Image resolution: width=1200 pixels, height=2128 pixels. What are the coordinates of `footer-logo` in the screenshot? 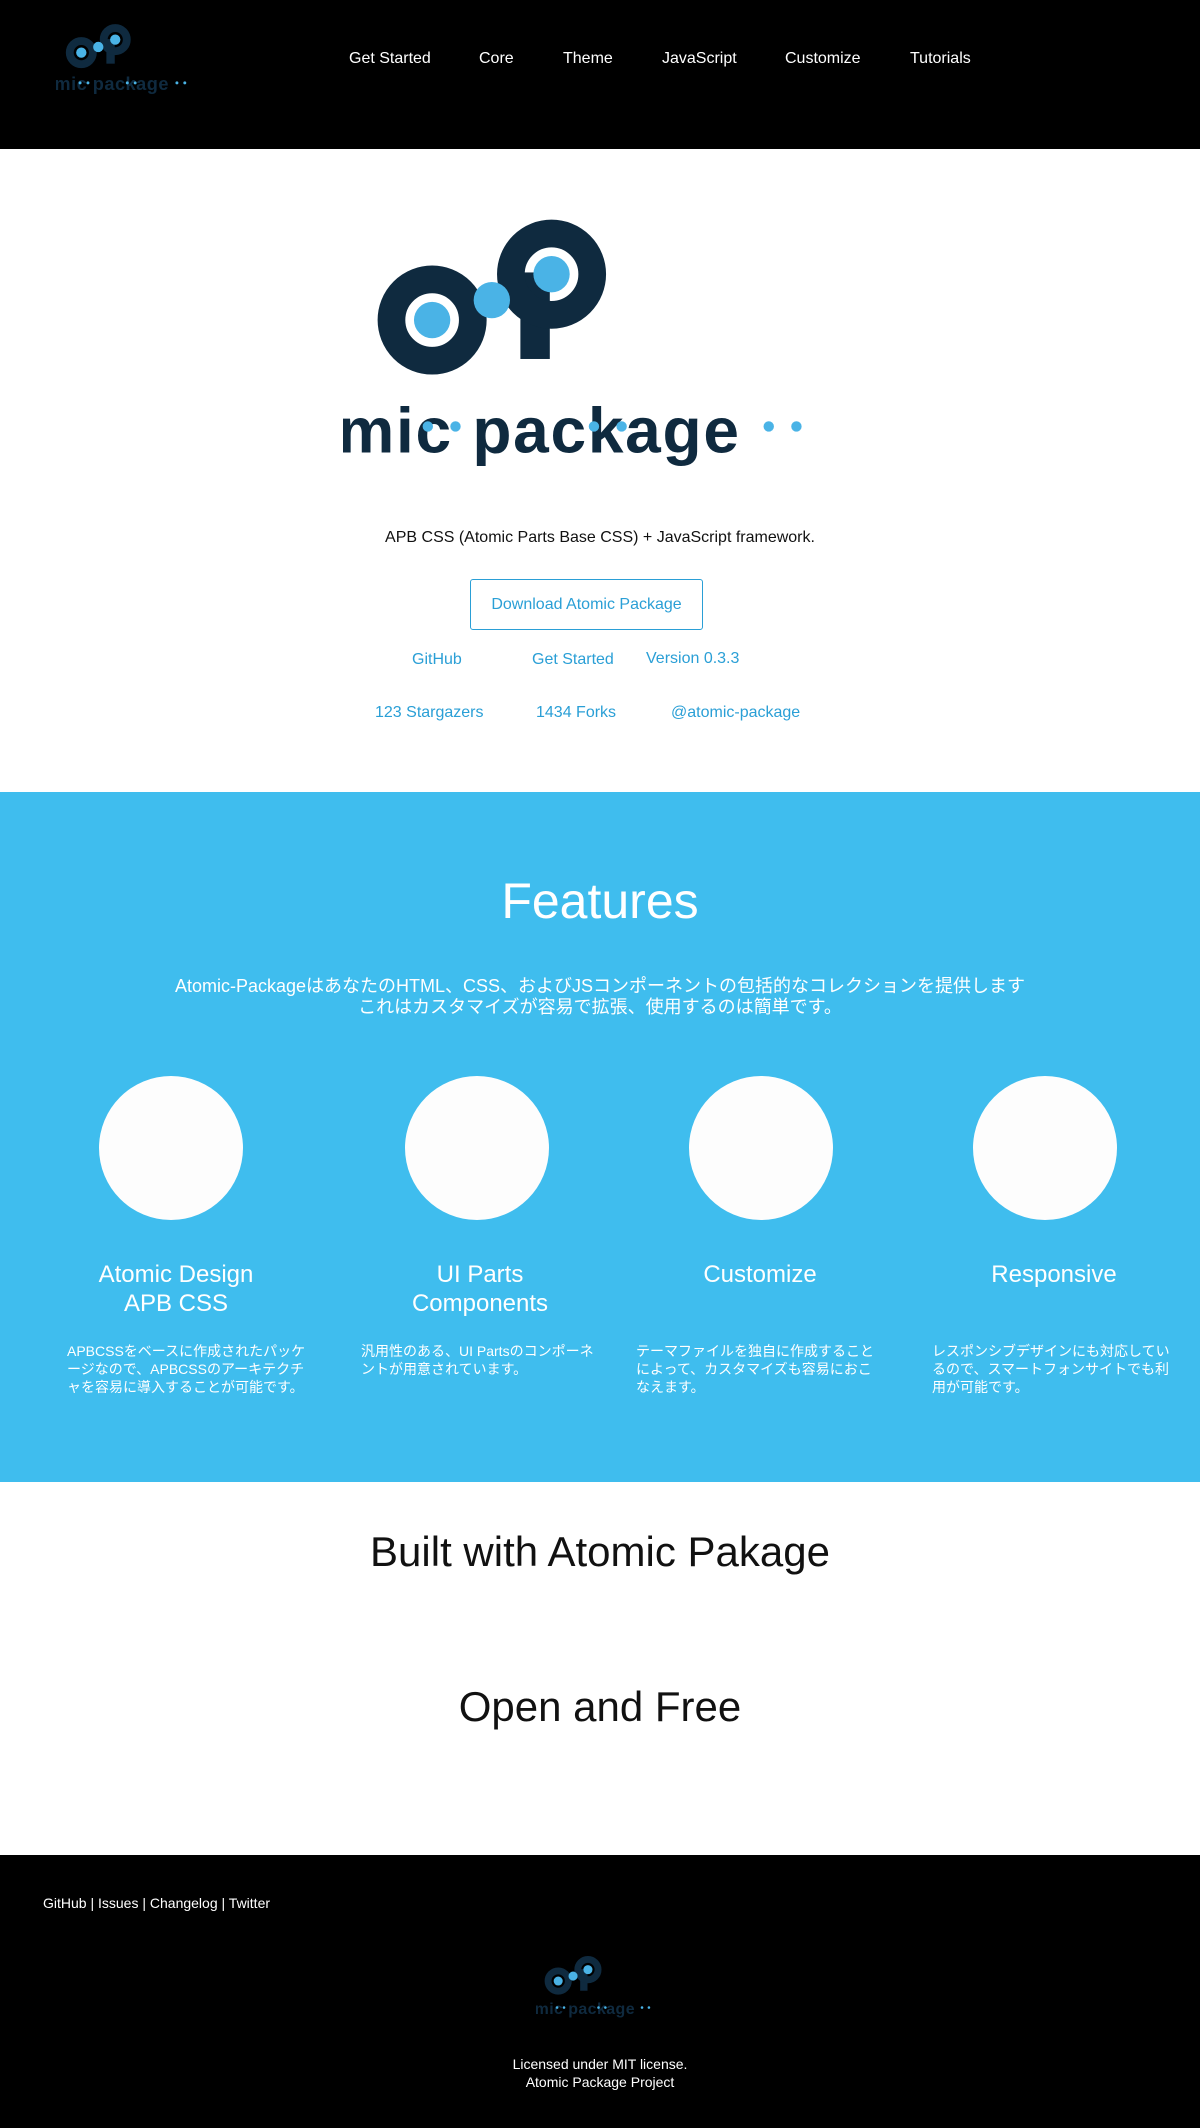 It's located at (600, 1987).